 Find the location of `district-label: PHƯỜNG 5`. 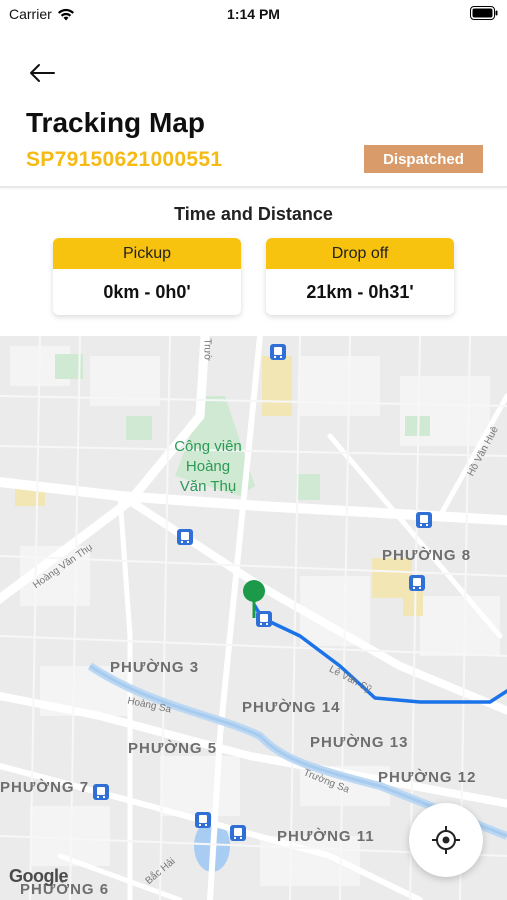

district-label: PHƯỜNG 5 is located at coordinates (173, 748).